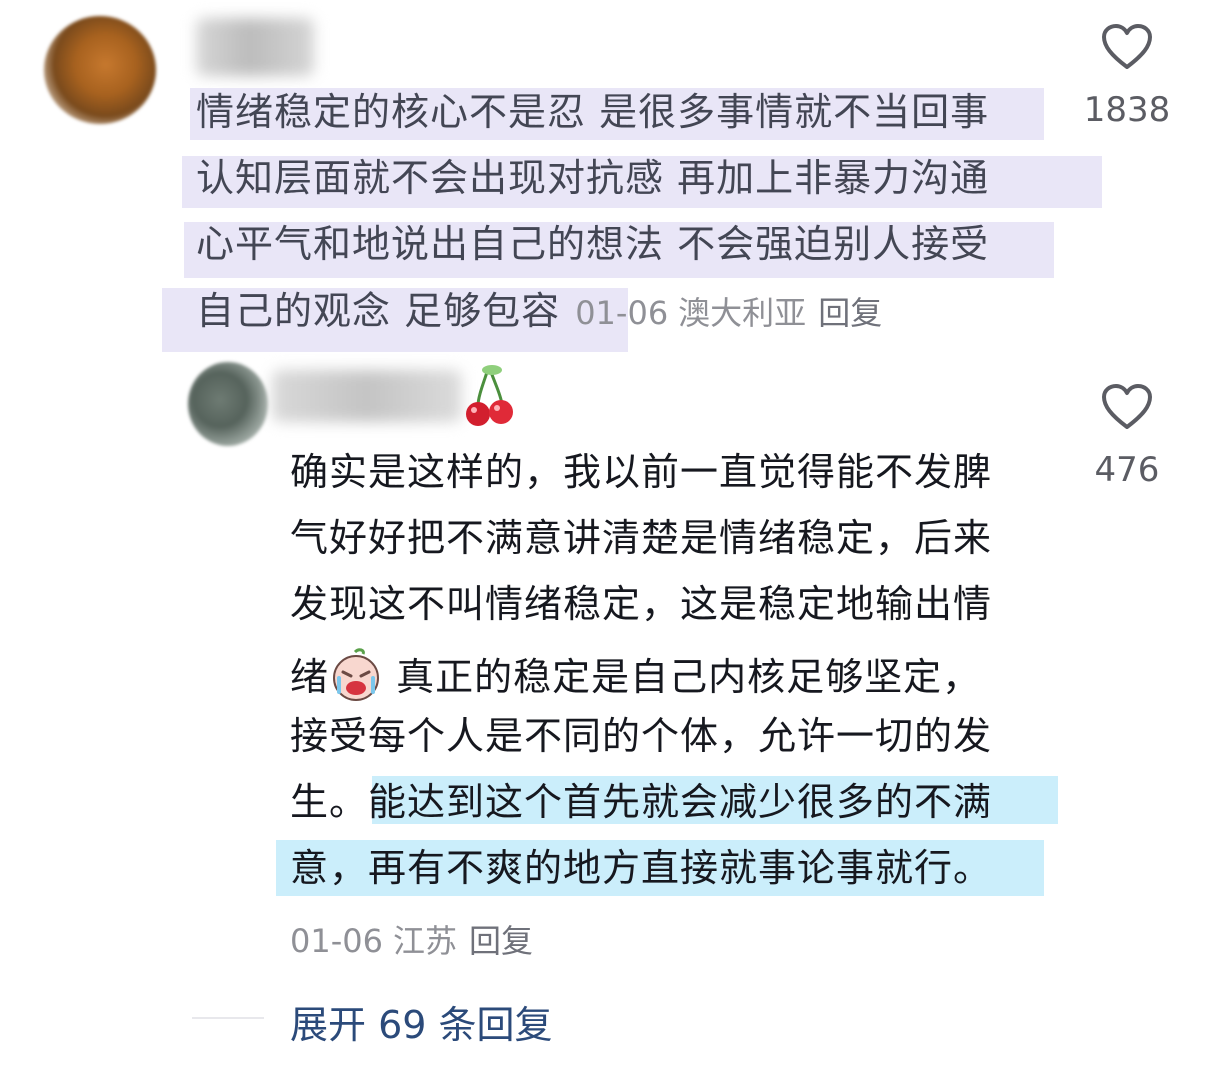 The width and height of the screenshot is (1206, 1067). Describe the element at coordinates (622, 313) in the screenshot. I see `comment-date: 01-06` at that location.